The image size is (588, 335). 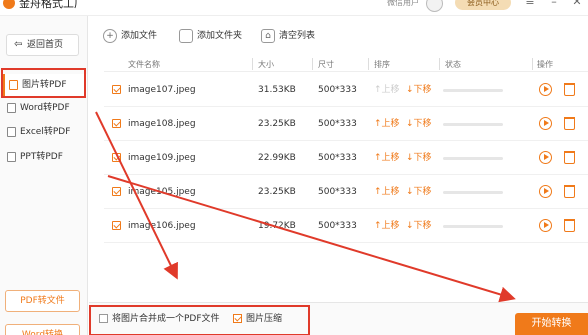 I want to click on table-row: image105.jpeg 23.25KB 500*333 ↑上移 ↓下移, so click(x=346, y=192).